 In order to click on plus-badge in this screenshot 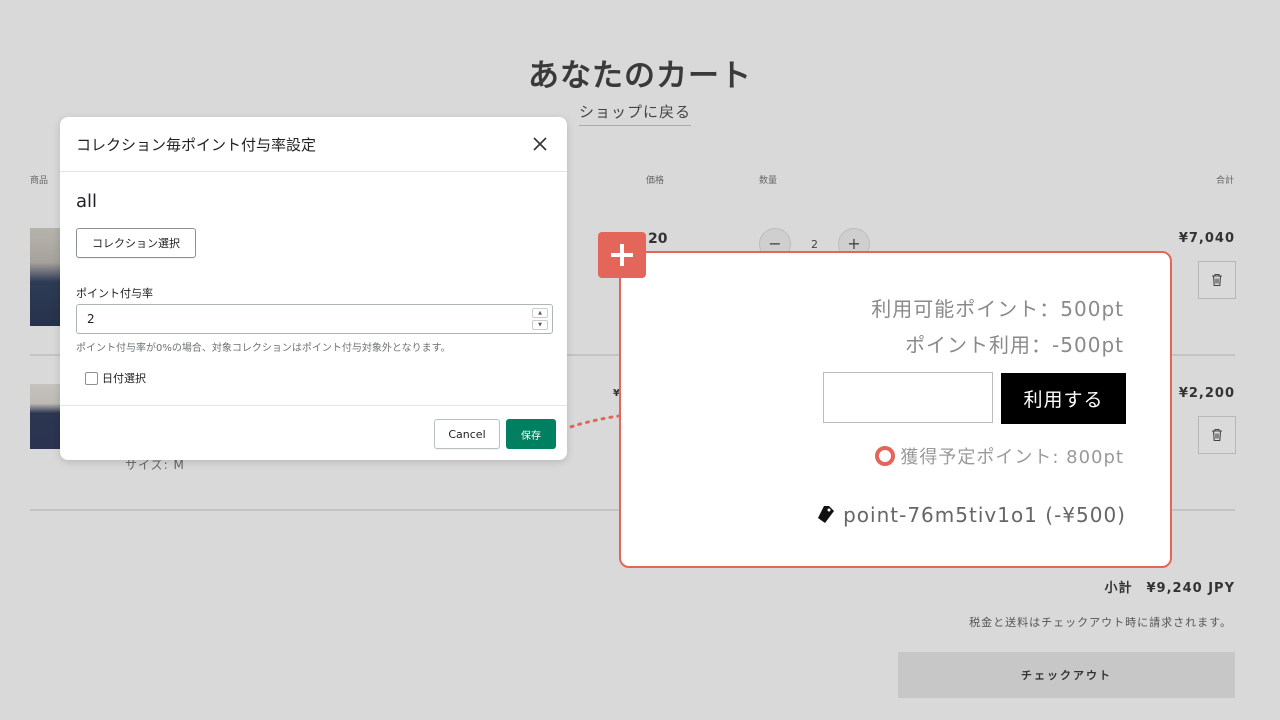, I will do `click(622, 255)`.